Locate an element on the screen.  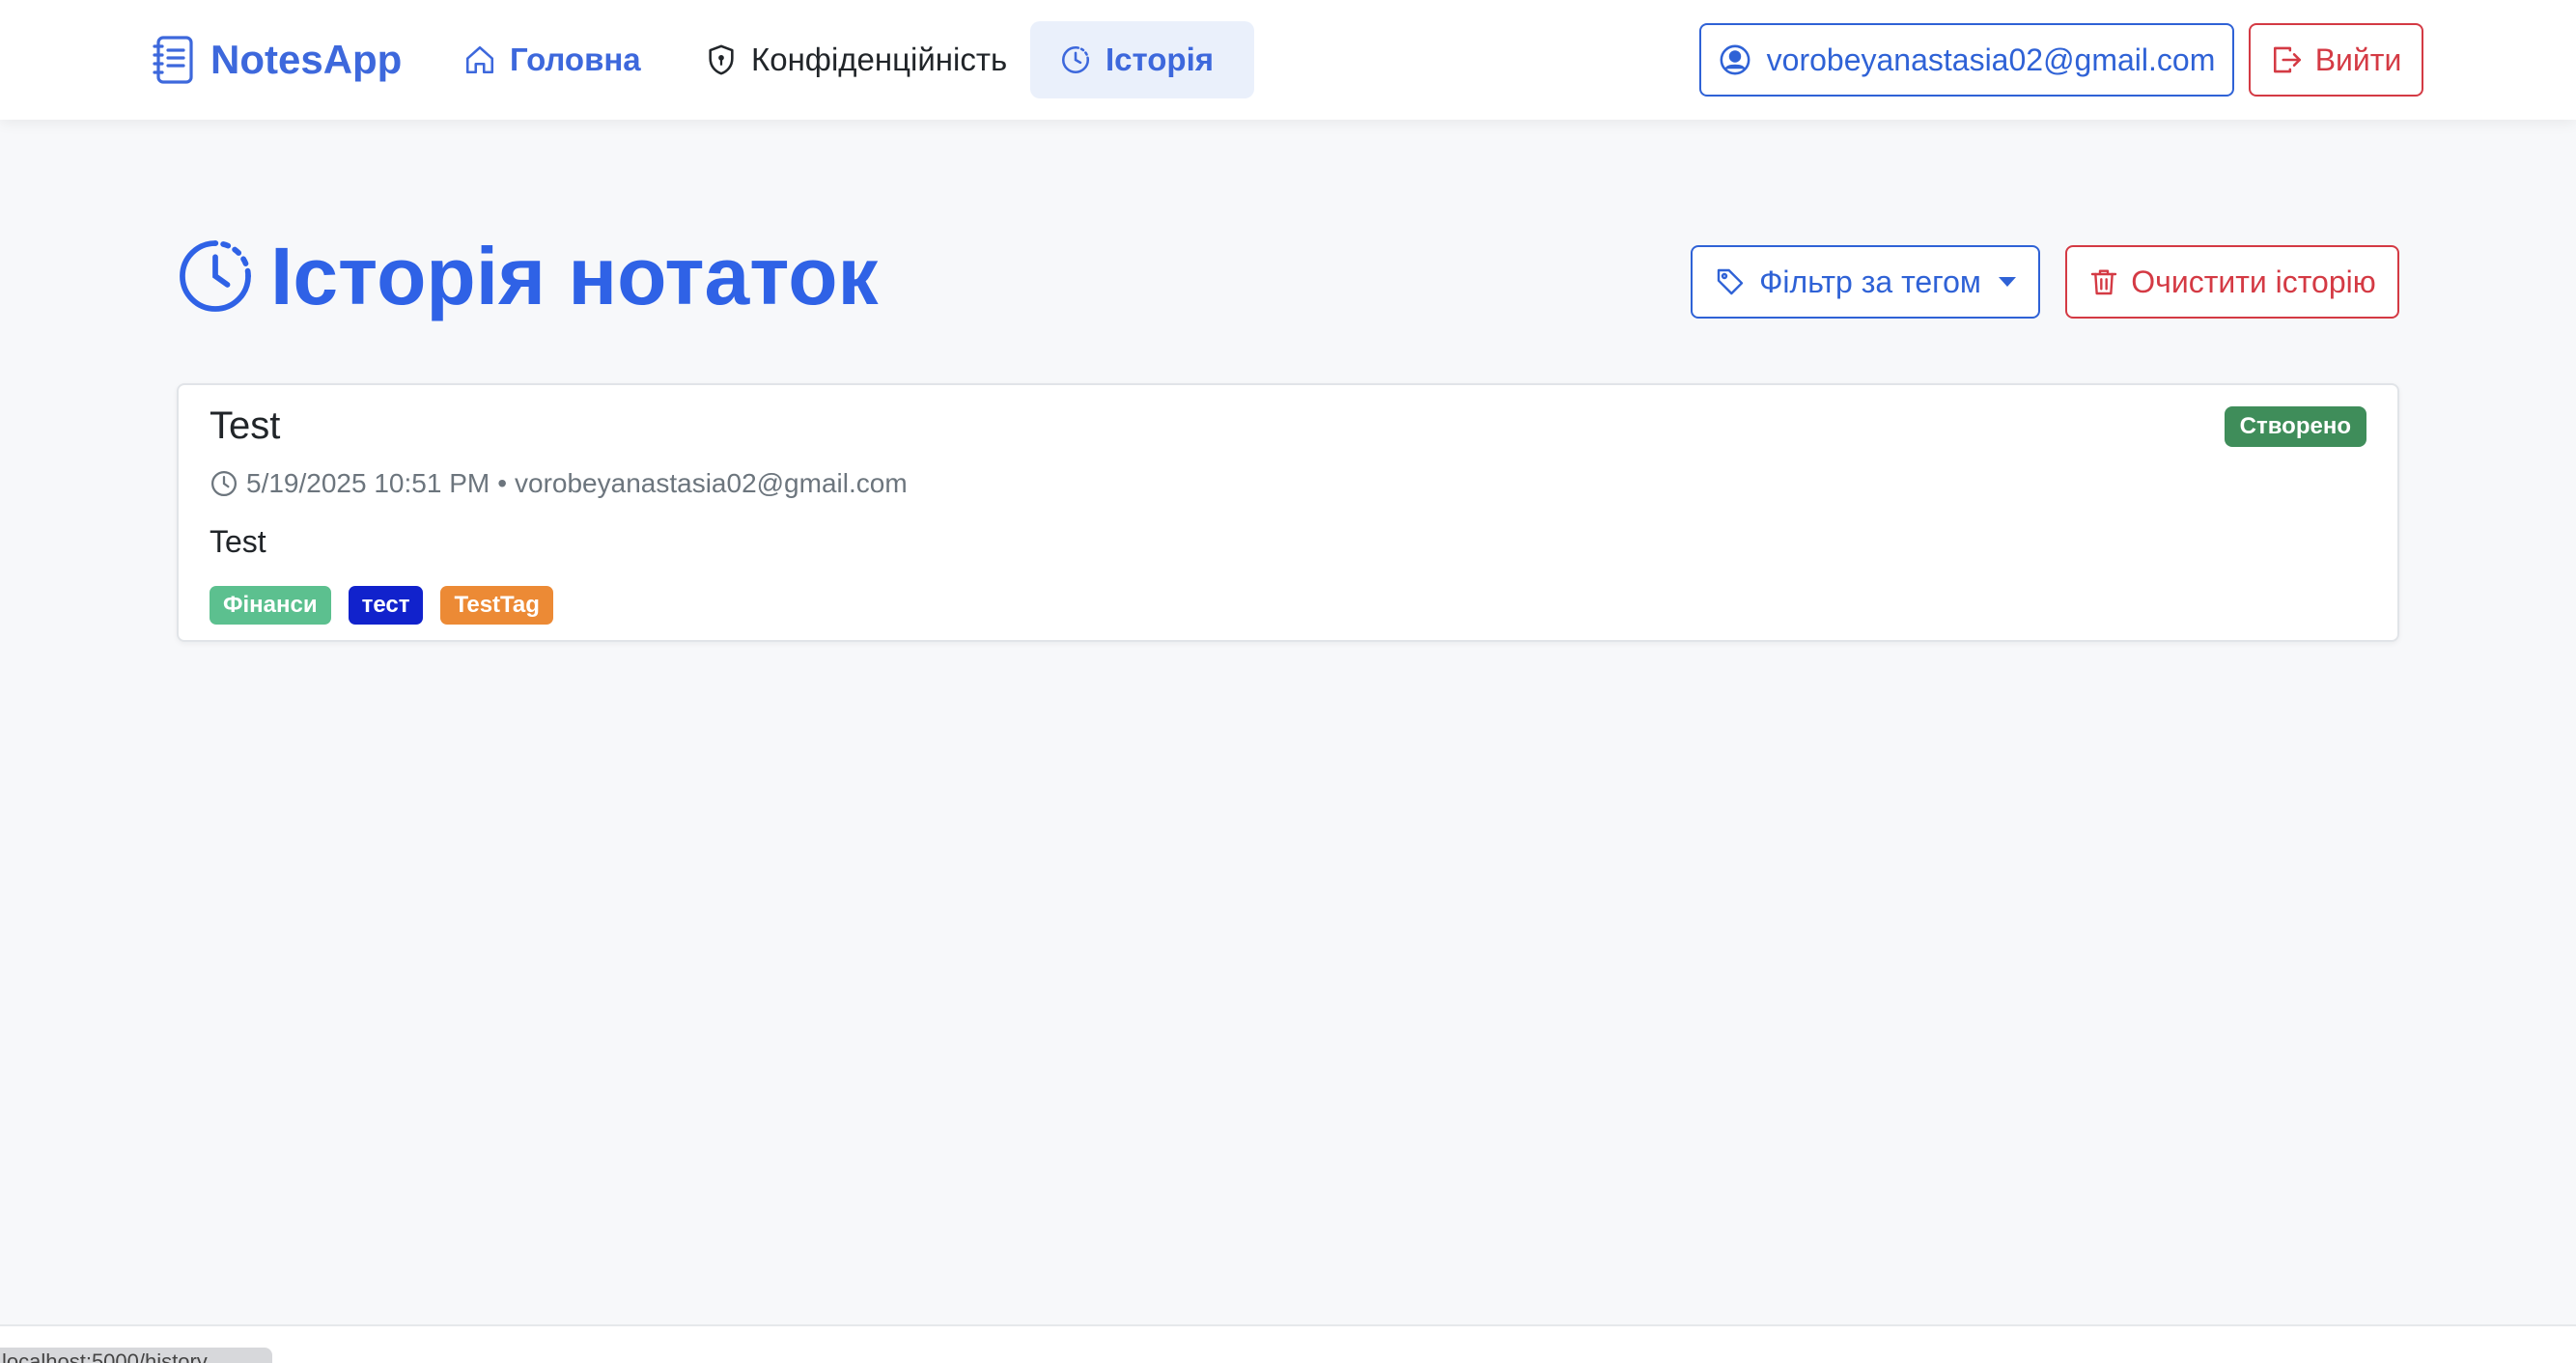
home-icon is located at coordinates (480, 60).